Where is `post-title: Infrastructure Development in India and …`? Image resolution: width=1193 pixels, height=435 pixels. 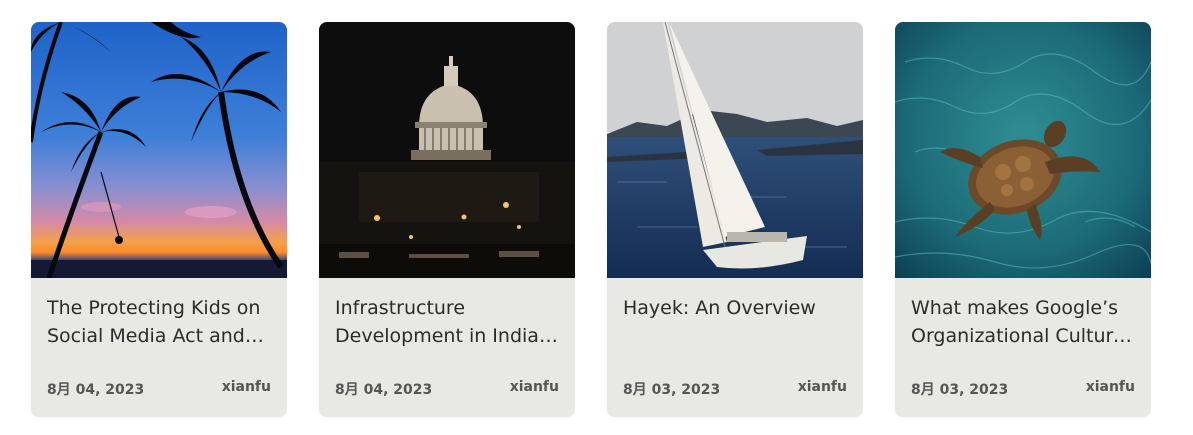 post-title: Infrastructure Development in India and … is located at coordinates (448, 322).